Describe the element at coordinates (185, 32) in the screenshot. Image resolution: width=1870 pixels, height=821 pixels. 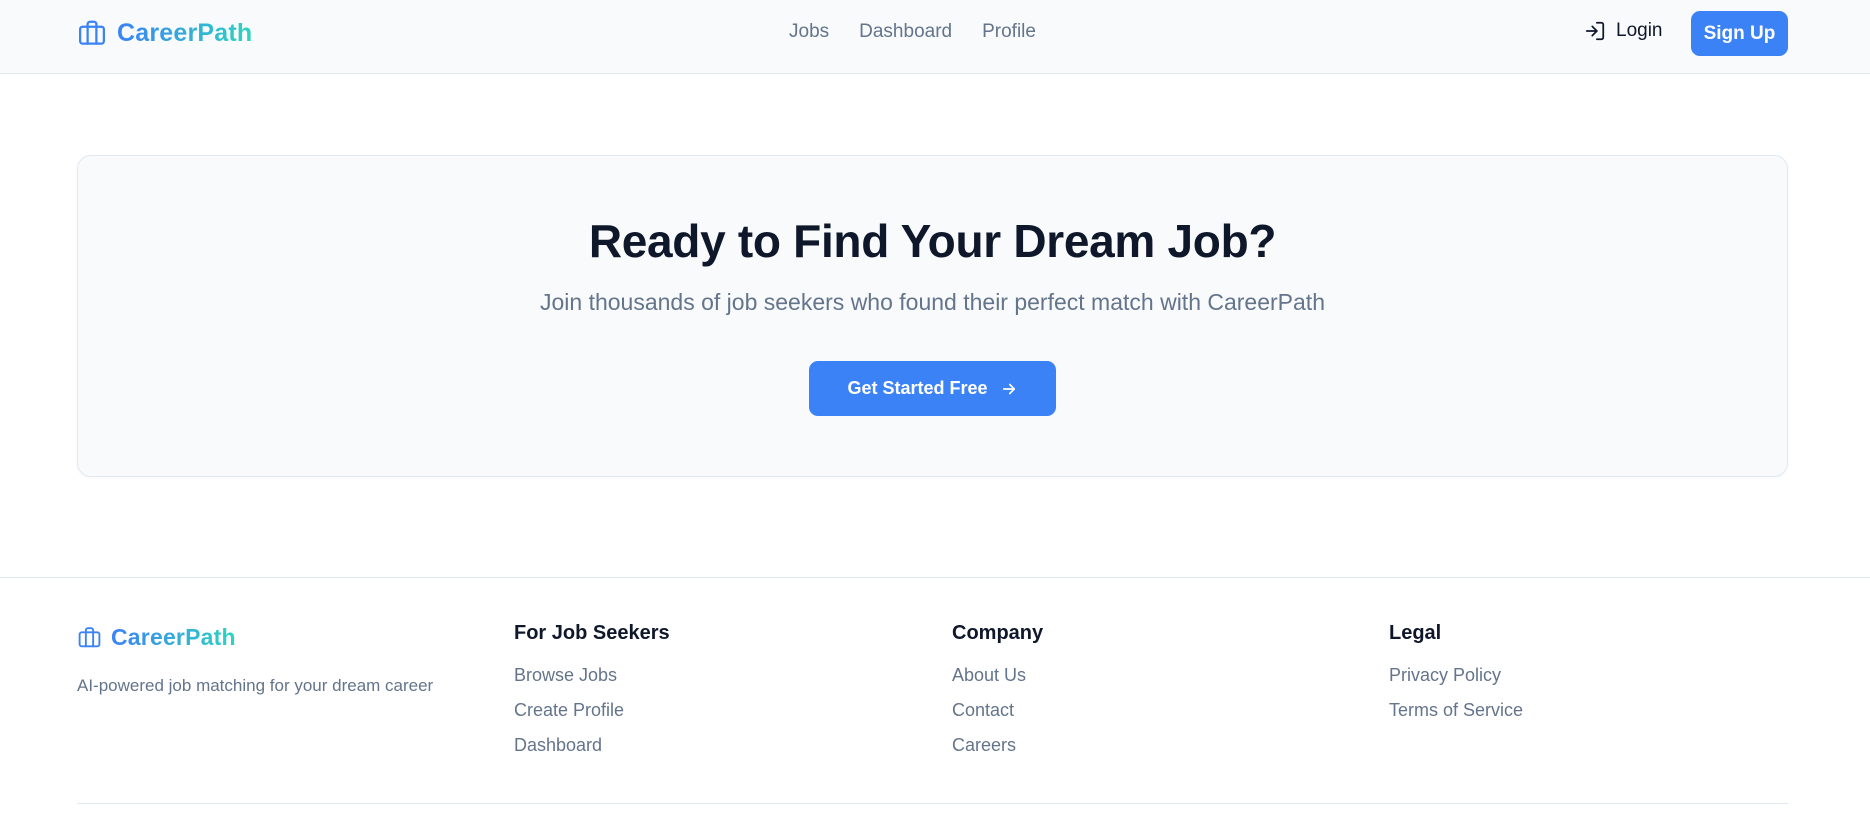
I see `brand-name: CareerPath` at that location.